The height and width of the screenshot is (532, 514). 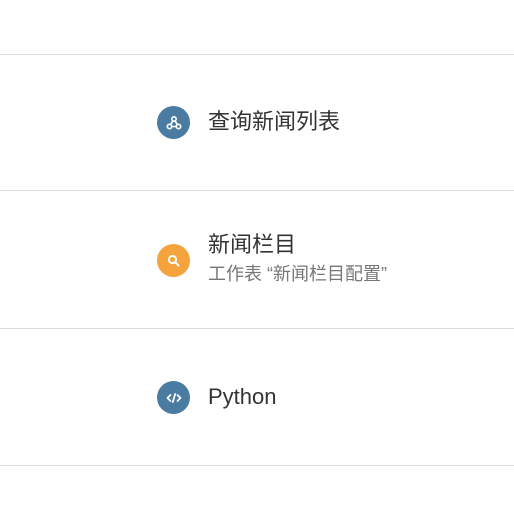 What do you see at coordinates (257, 465) in the screenshot?
I see `divider` at bounding box center [257, 465].